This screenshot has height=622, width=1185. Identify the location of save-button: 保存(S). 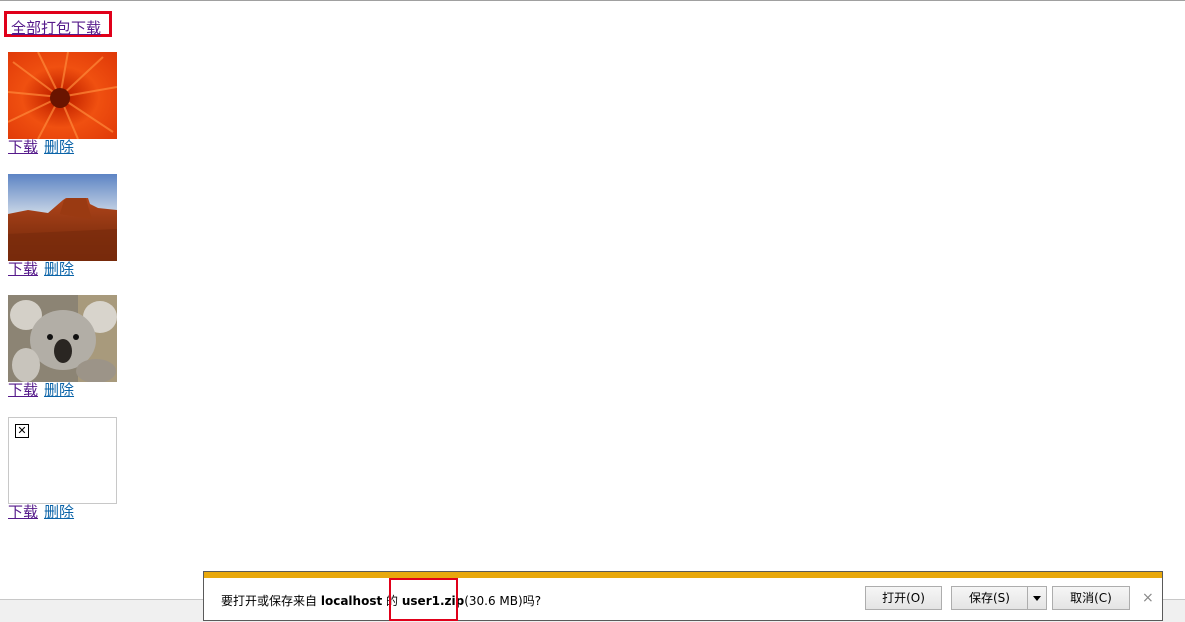
(989, 598).